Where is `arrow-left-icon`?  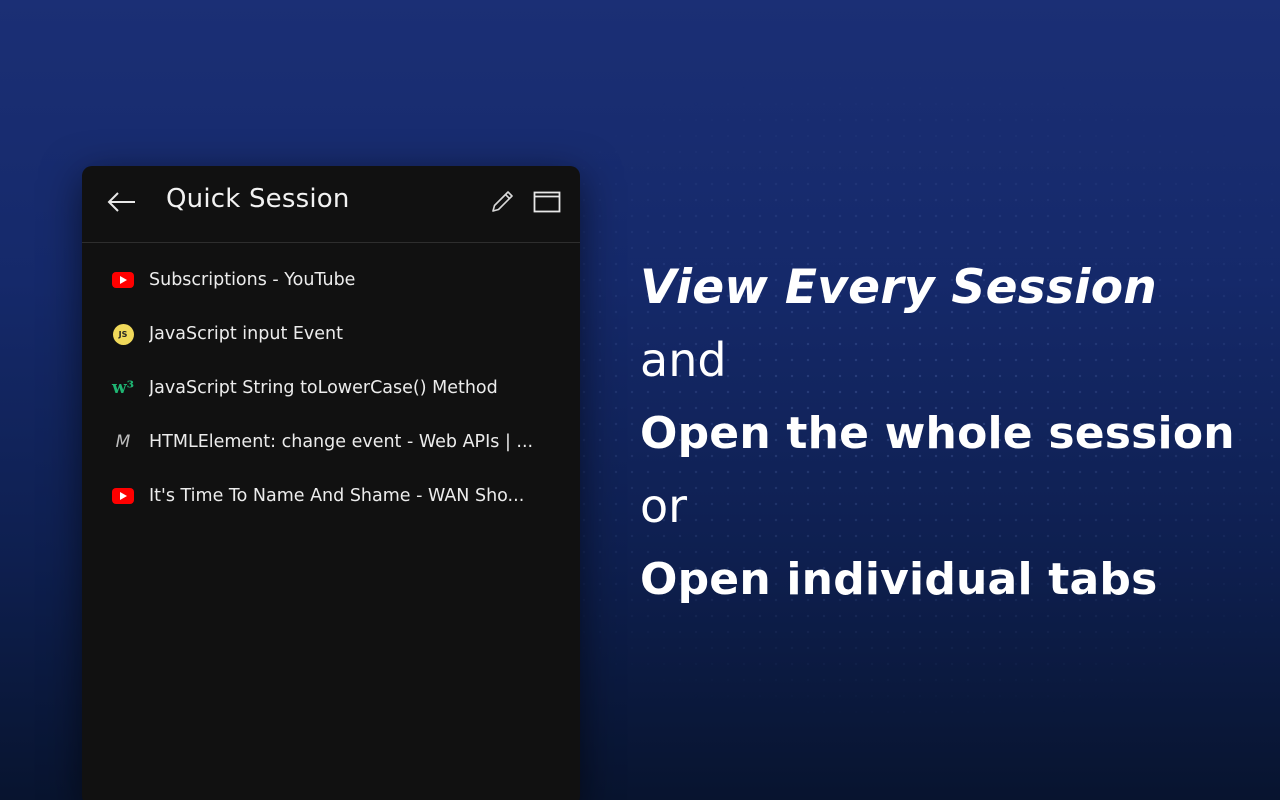
arrow-left-icon is located at coordinates (122, 204).